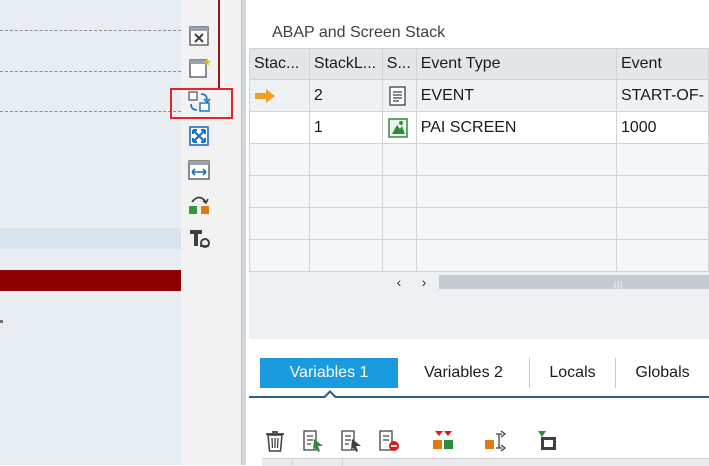 The height and width of the screenshot is (466, 709). I want to click on maximize-tool-icon, so click(199, 136).